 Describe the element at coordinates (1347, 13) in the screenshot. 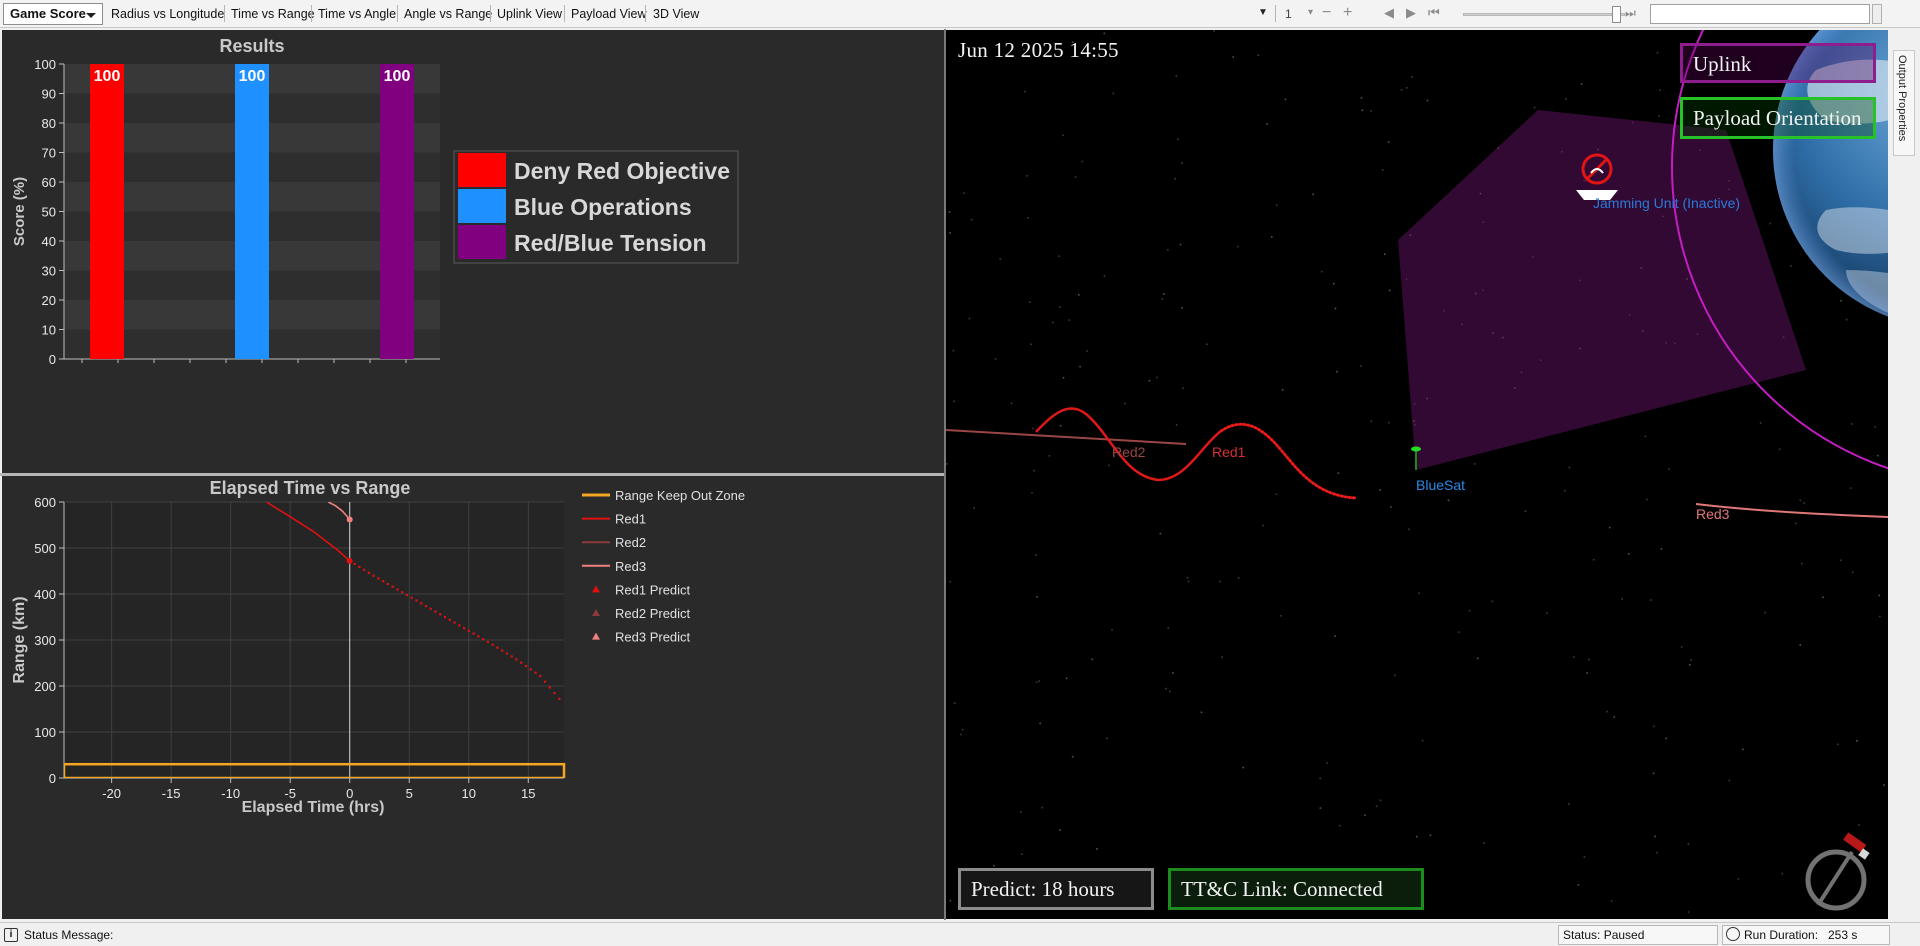

I see `increase-speed-icon: +` at that location.